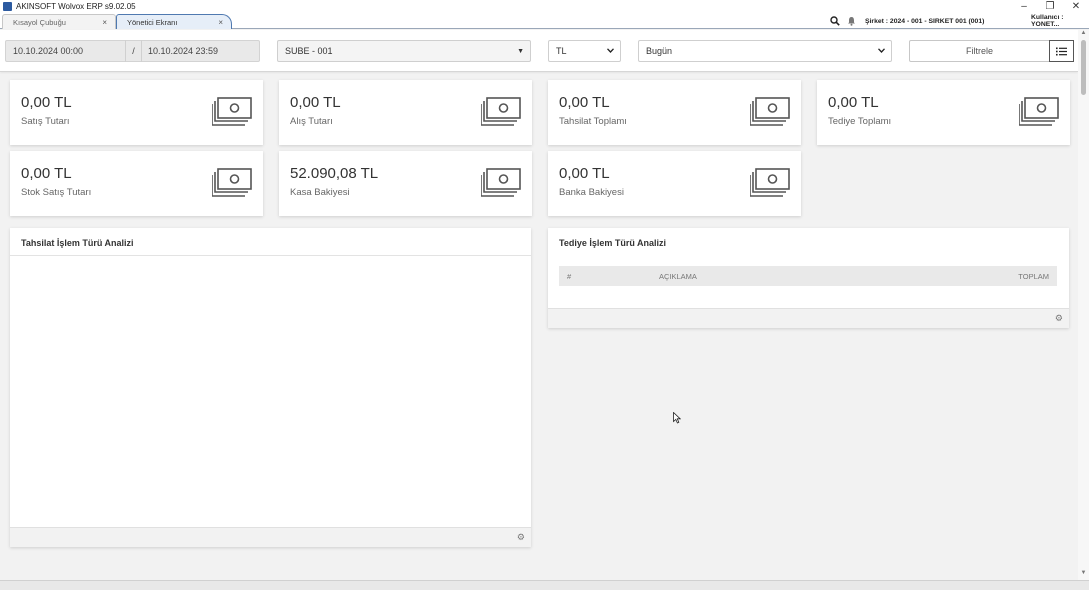 The height and width of the screenshot is (590, 1089). I want to click on card-collection-total: 0,00 TL Tahsilat Toplamı, so click(674, 112).